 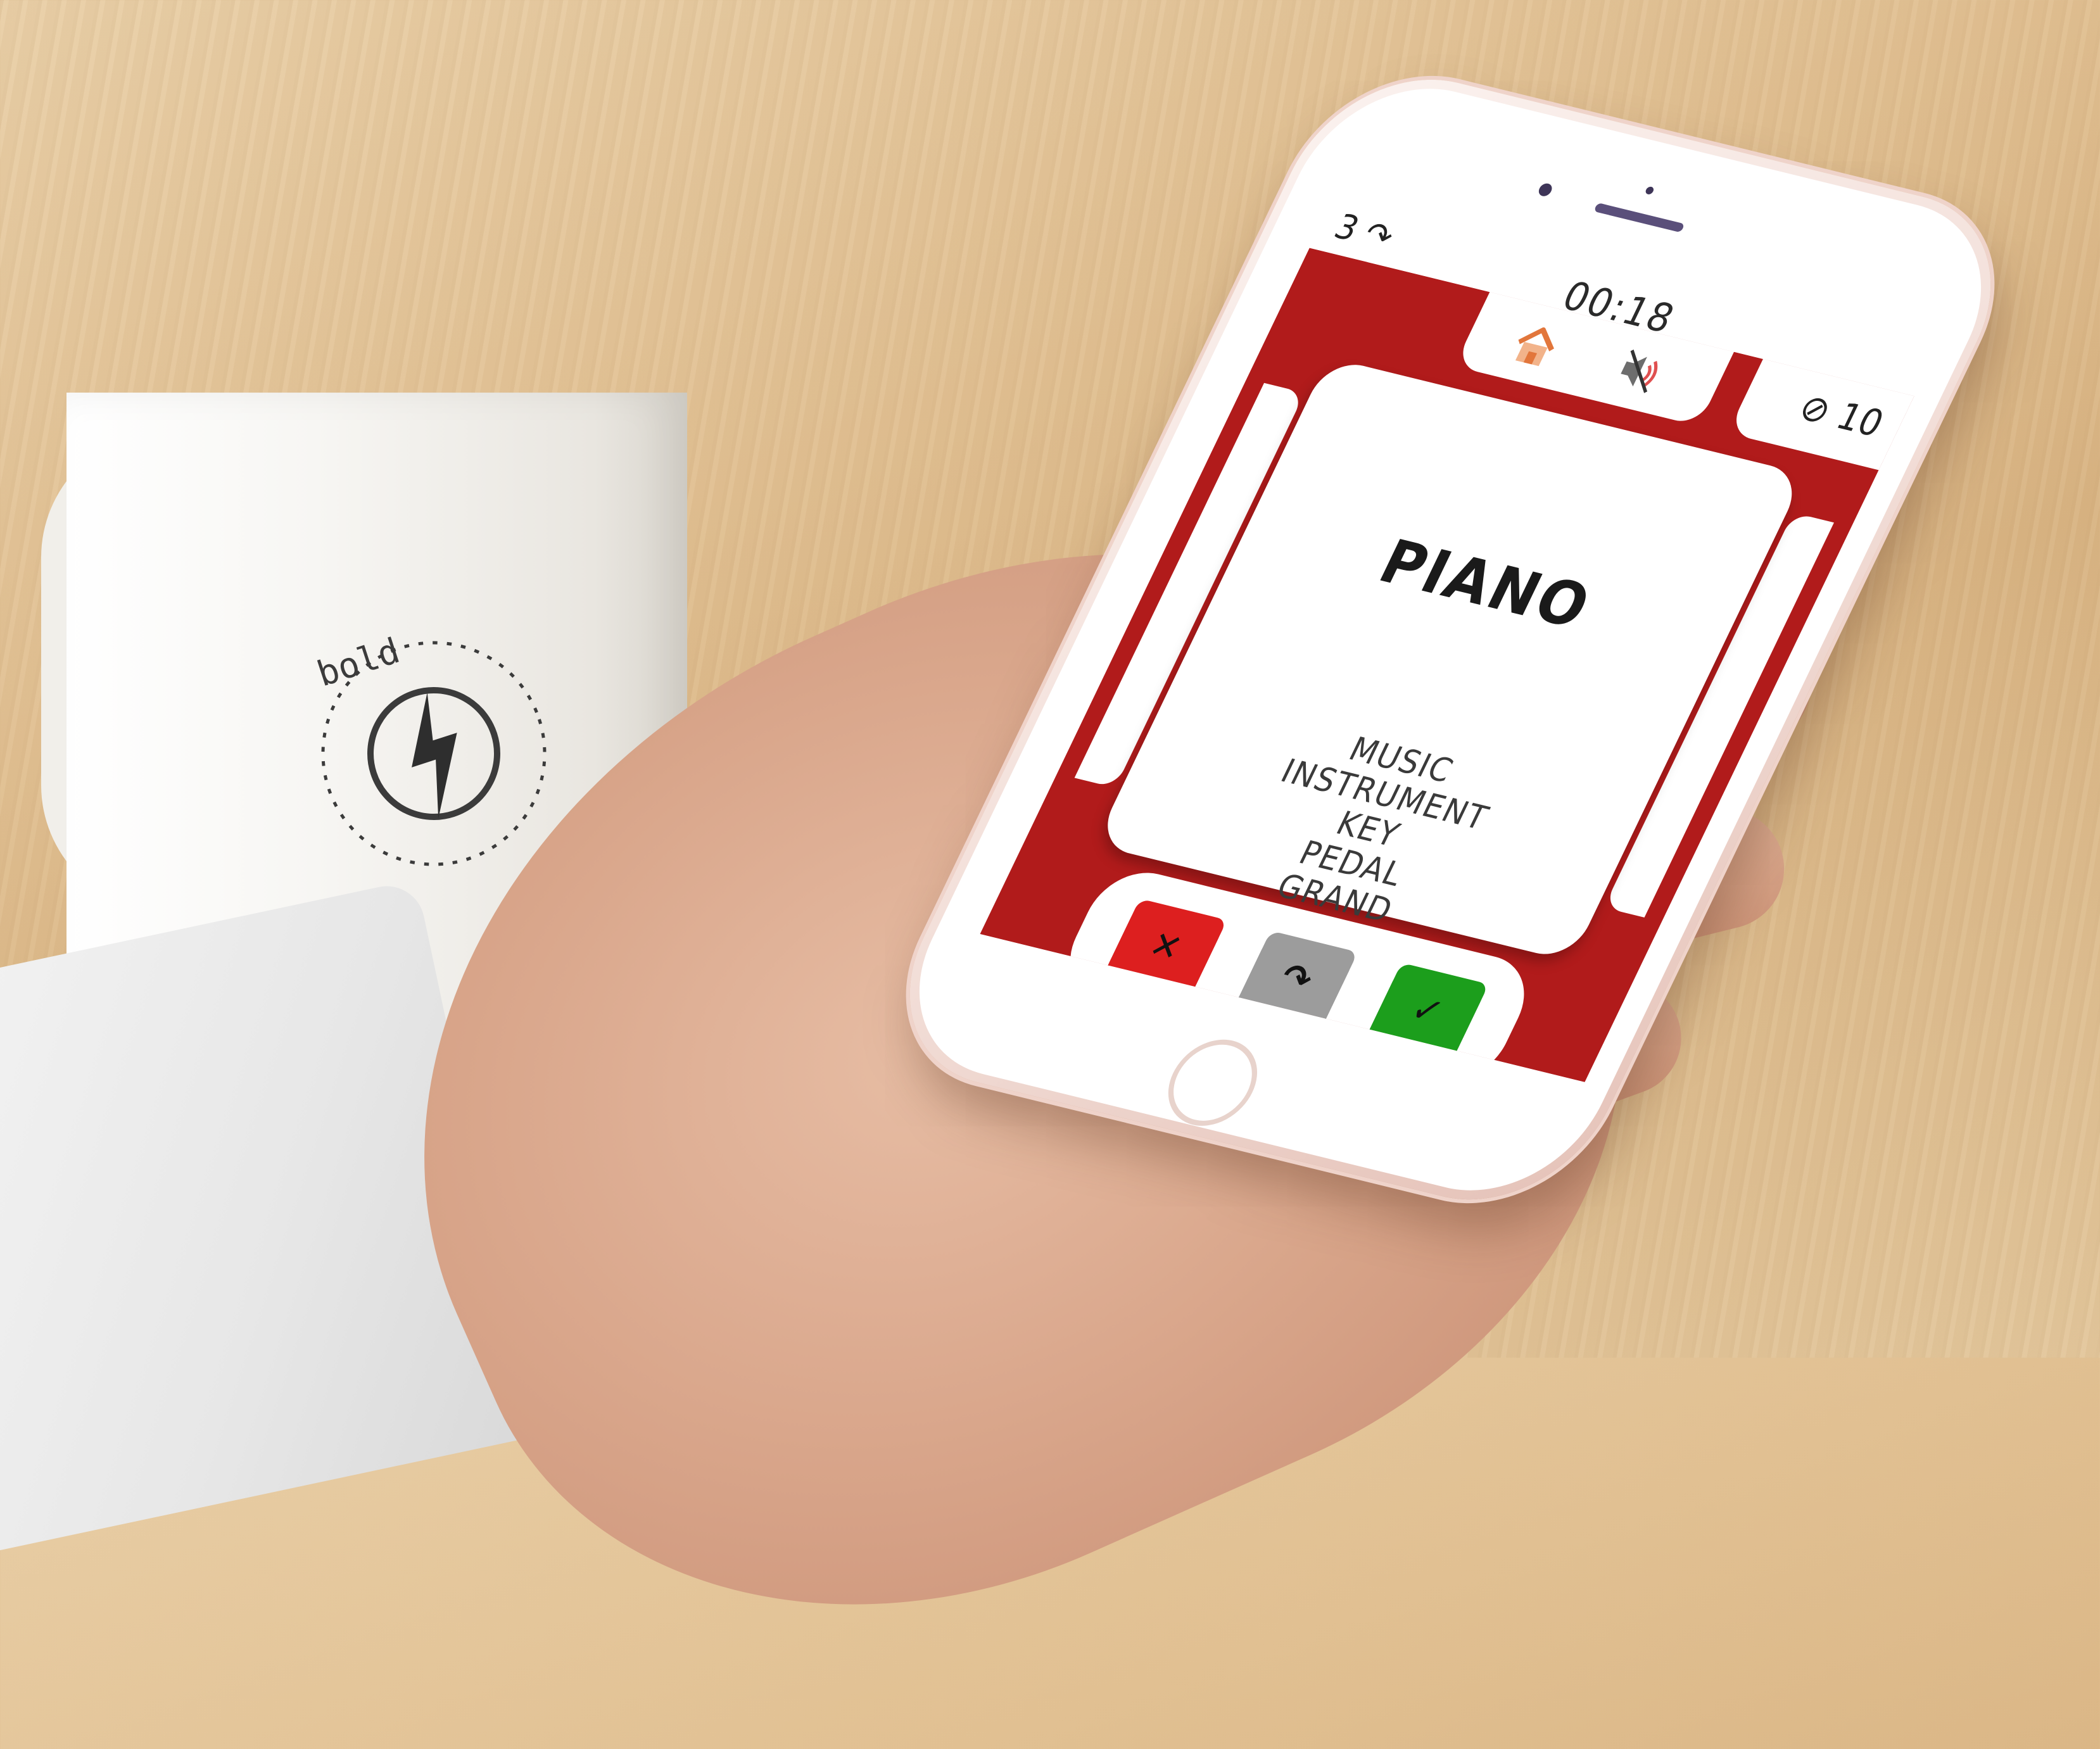 I want to click on mug-logo-text: bold, so click(x=358, y=662).